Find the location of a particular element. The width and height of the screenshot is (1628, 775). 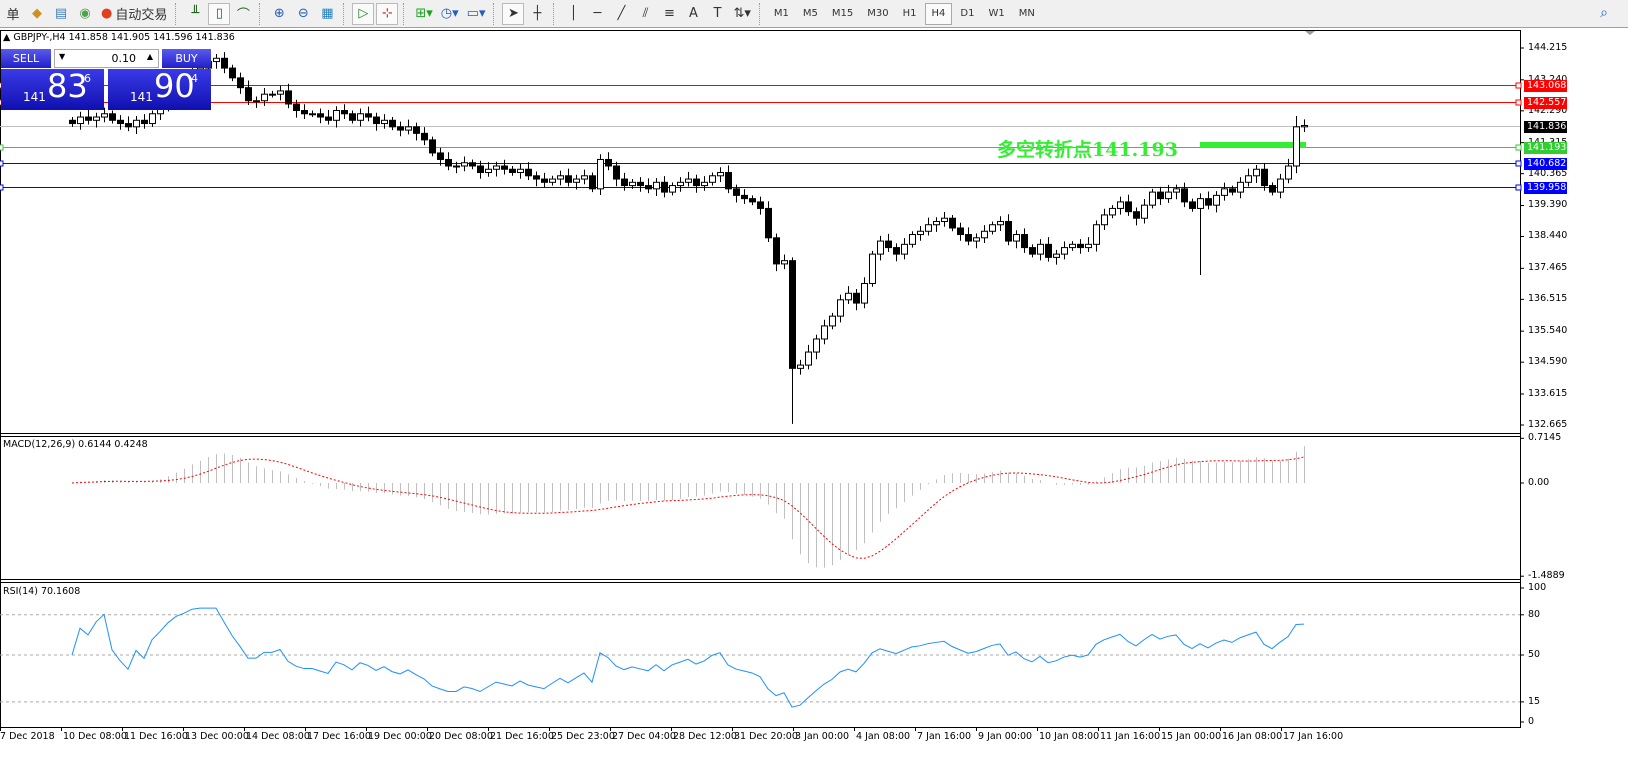

folder-icon: ◆ is located at coordinates (37, 14).